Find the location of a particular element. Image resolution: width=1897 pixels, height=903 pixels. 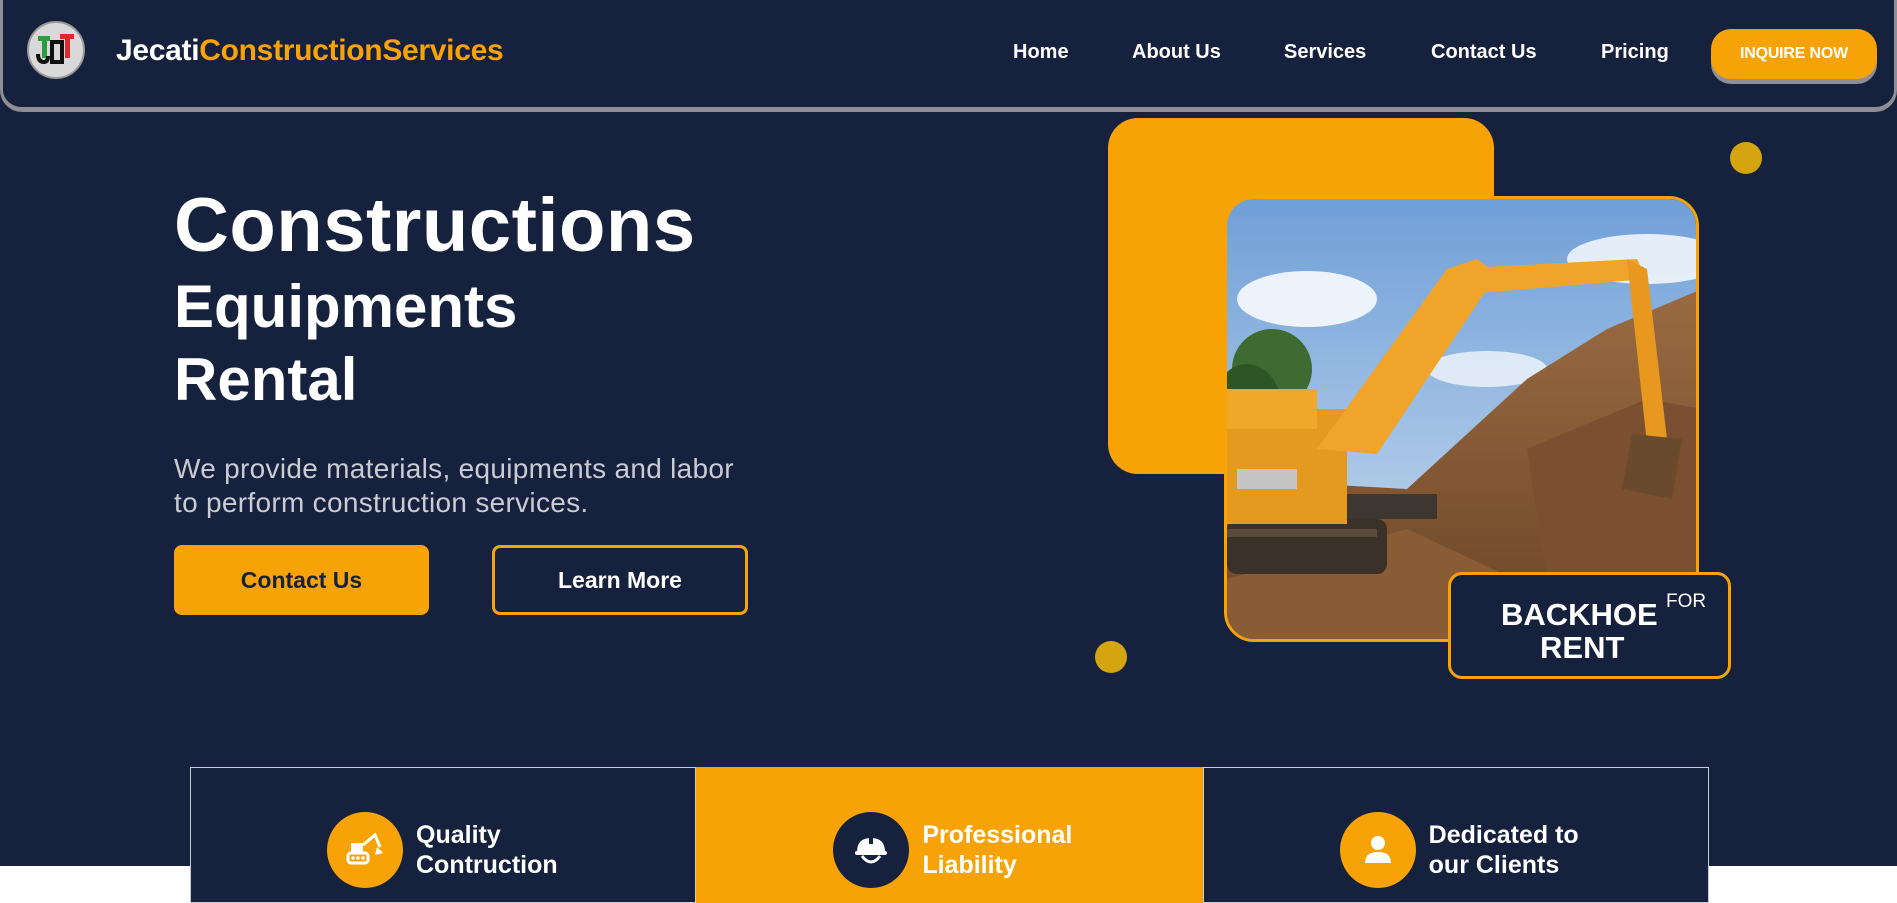

feature-title-line1: Quality is located at coordinates (458, 835).